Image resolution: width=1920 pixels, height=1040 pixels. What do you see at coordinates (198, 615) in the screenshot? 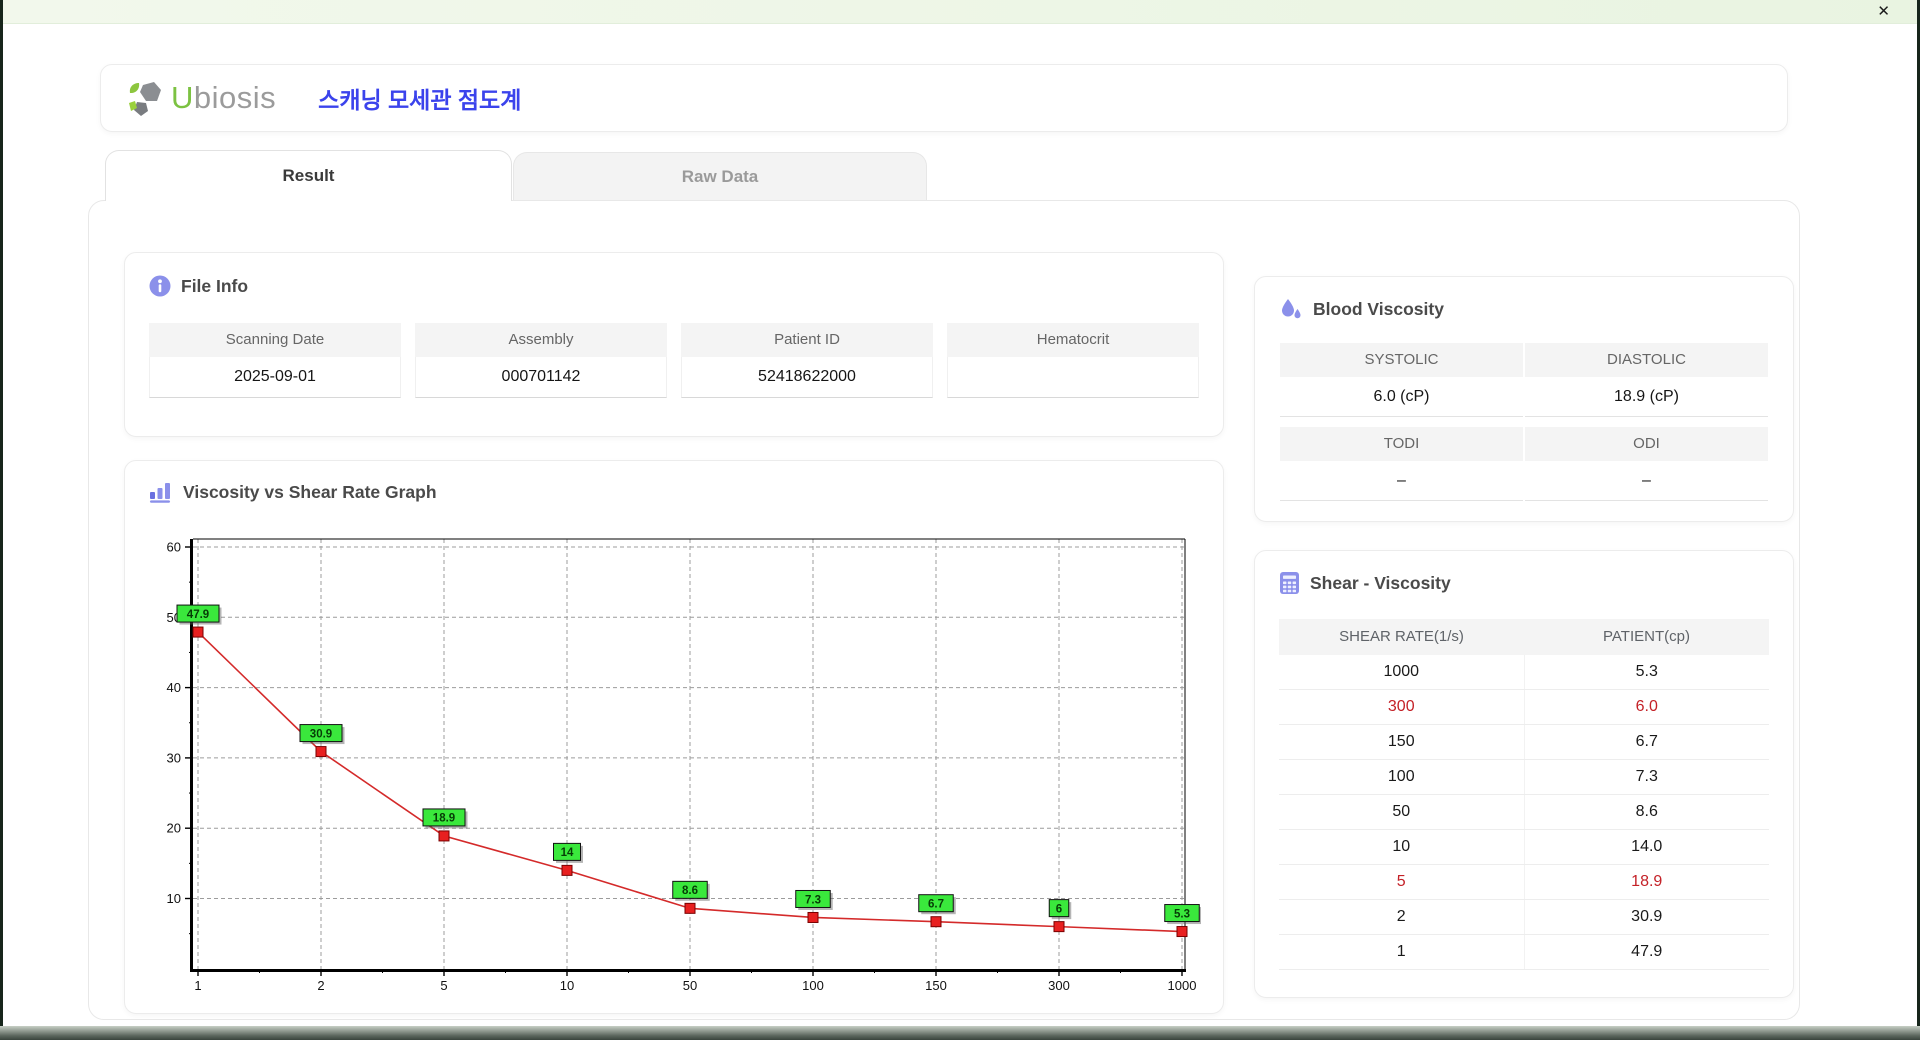
I see `svg-text: 47.9` at bounding box center [198, 615].